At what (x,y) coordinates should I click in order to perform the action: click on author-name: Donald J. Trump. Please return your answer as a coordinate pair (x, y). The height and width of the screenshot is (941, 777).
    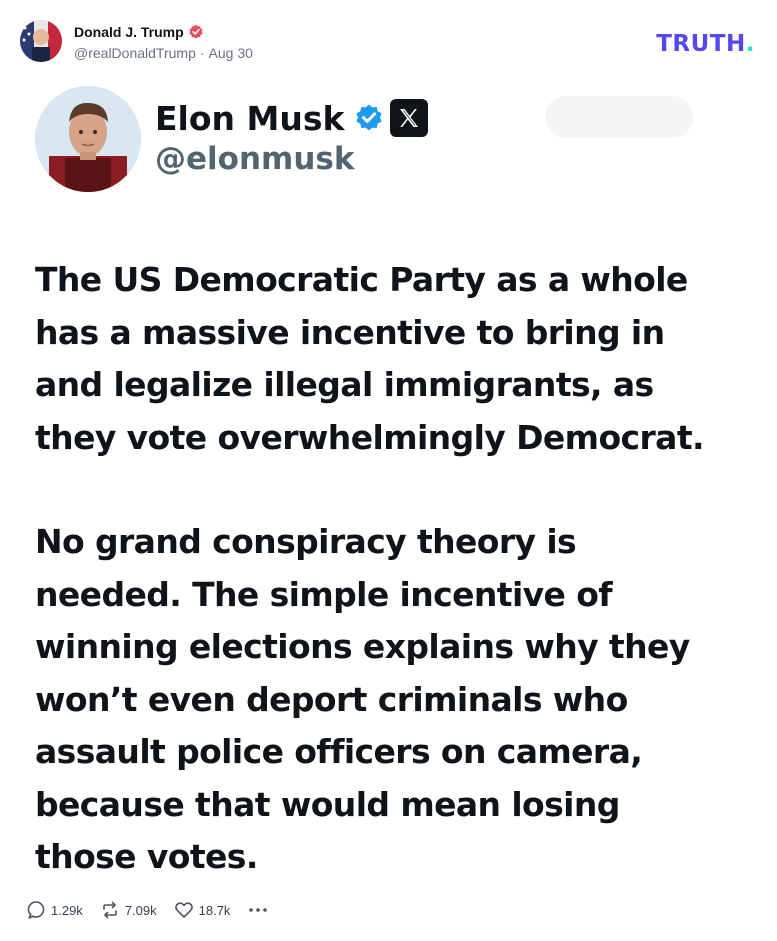
    Looking at the image, I should click on (129, 32).